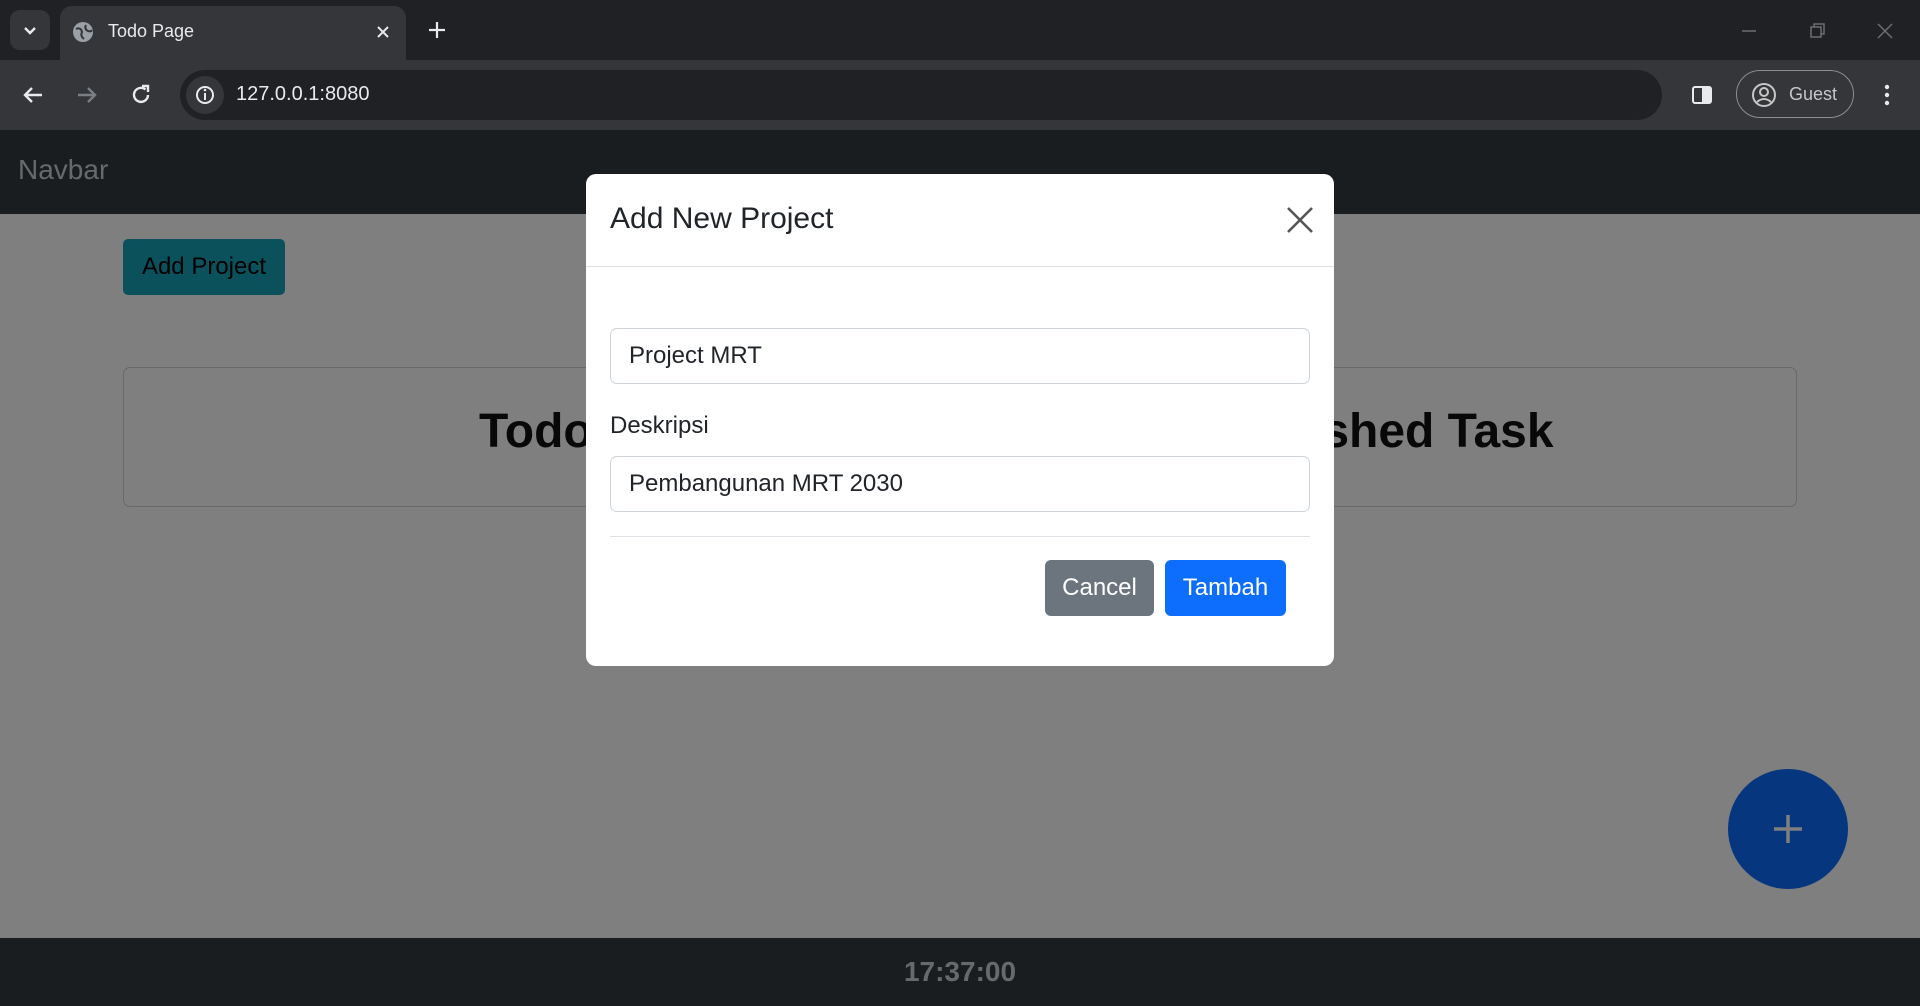  I want to click on chevron-down-icon, so click(30, 31).